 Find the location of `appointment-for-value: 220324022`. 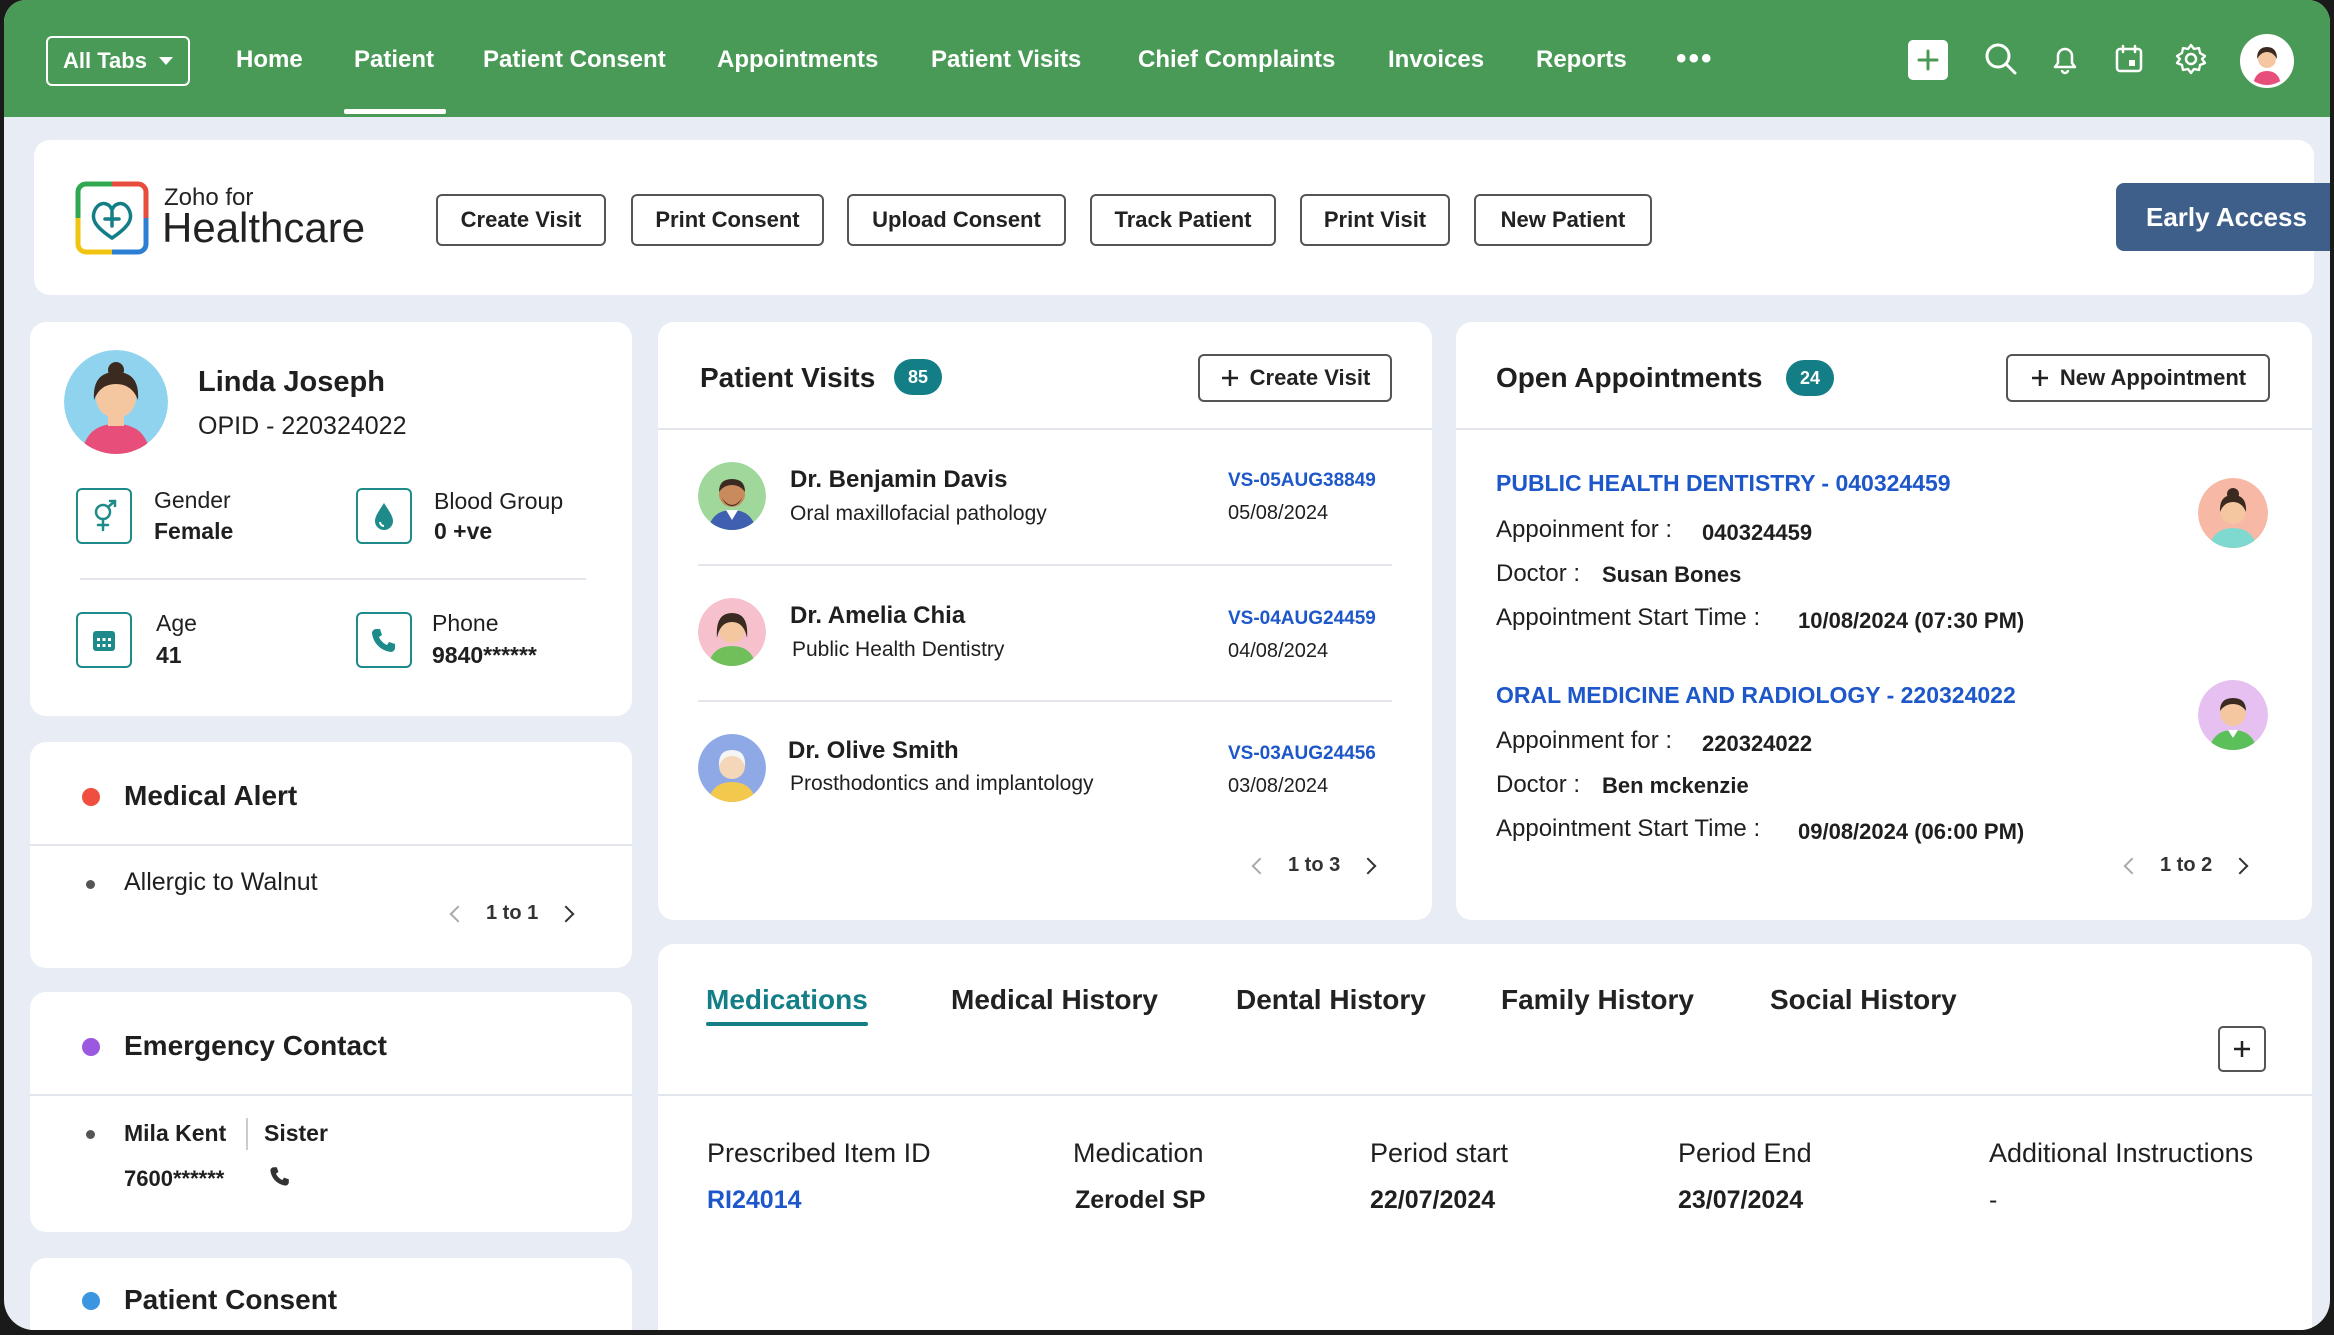

appointment-for-value: 220324022 is located at coordinates (1757, 743).